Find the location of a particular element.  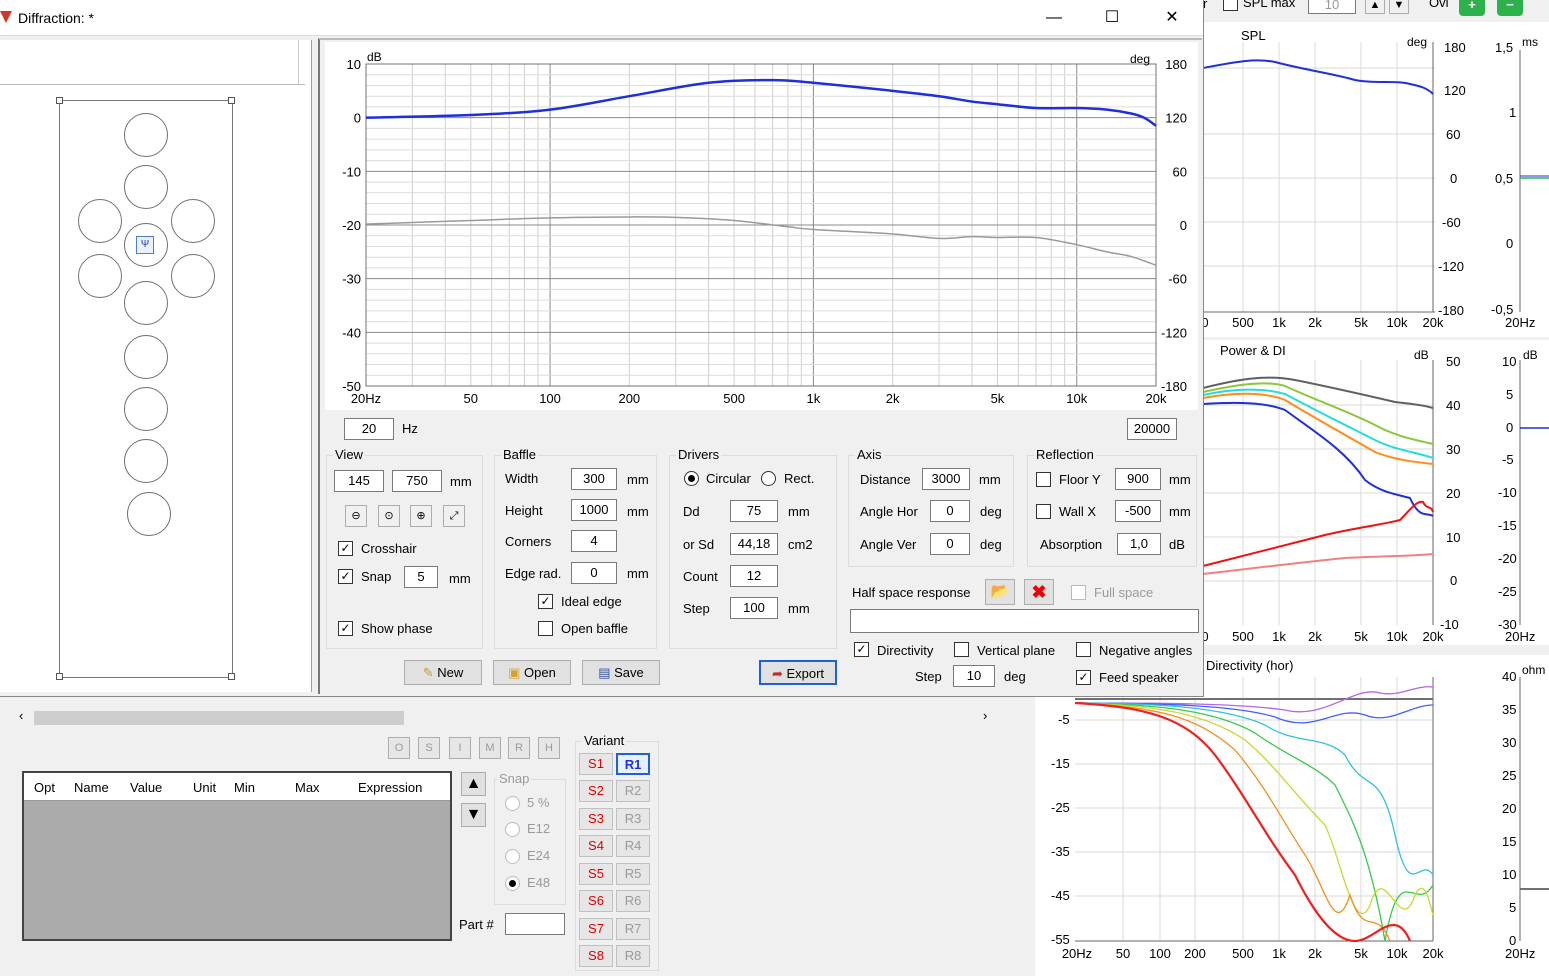

variant-s3: S3 is located at coordinates (596, 819).